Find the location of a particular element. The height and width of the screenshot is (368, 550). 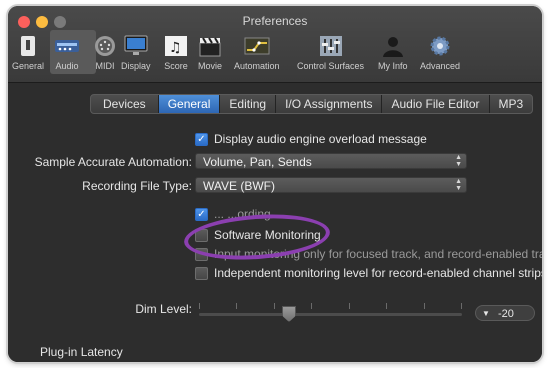

toolbar-my-info-label: My Info is located at coordinates (393, 66).